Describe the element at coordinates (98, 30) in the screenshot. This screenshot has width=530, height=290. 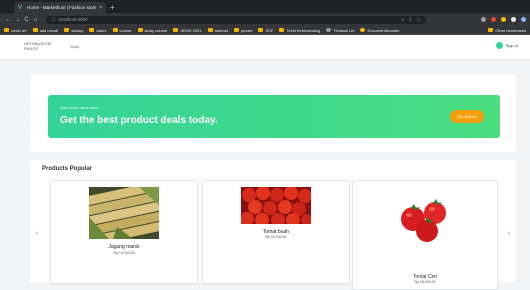
I see `bookmark-item: tutors` at that location.